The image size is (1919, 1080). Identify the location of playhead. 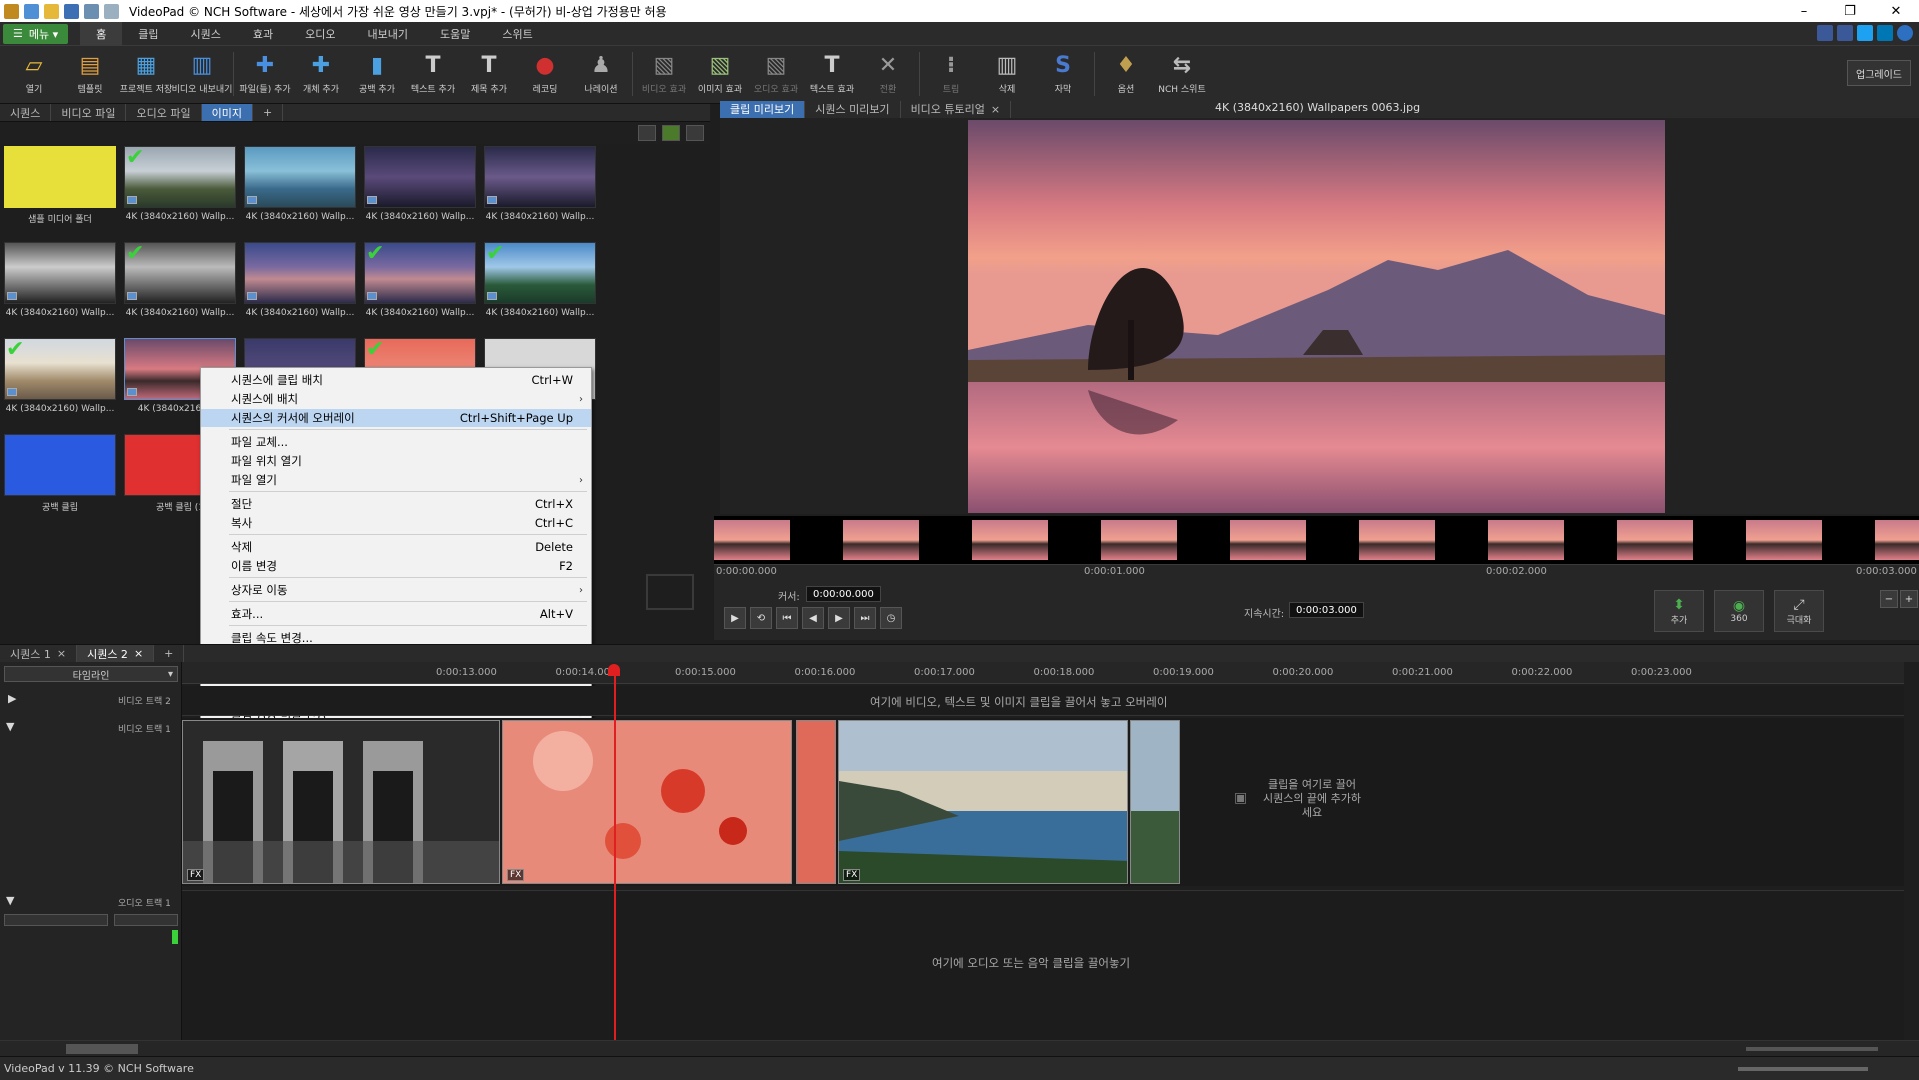
(615, 854).